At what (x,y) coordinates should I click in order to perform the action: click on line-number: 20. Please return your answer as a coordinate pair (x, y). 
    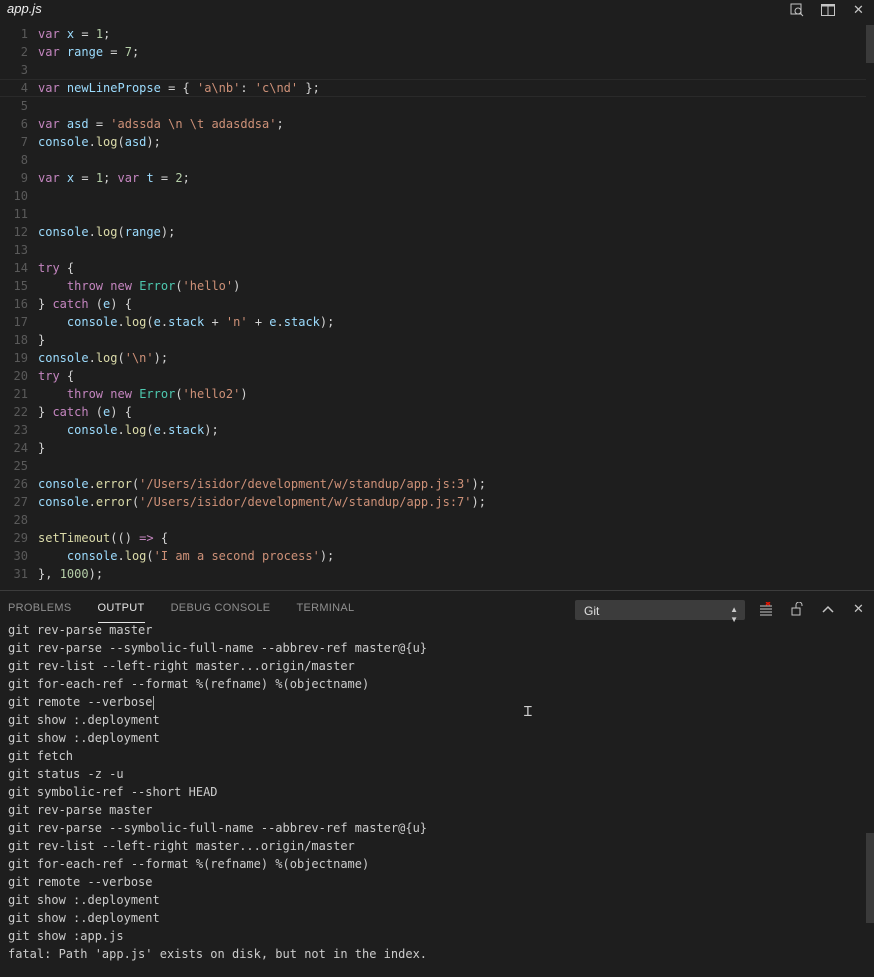
    Looking at the image, I should click on (20, 376).